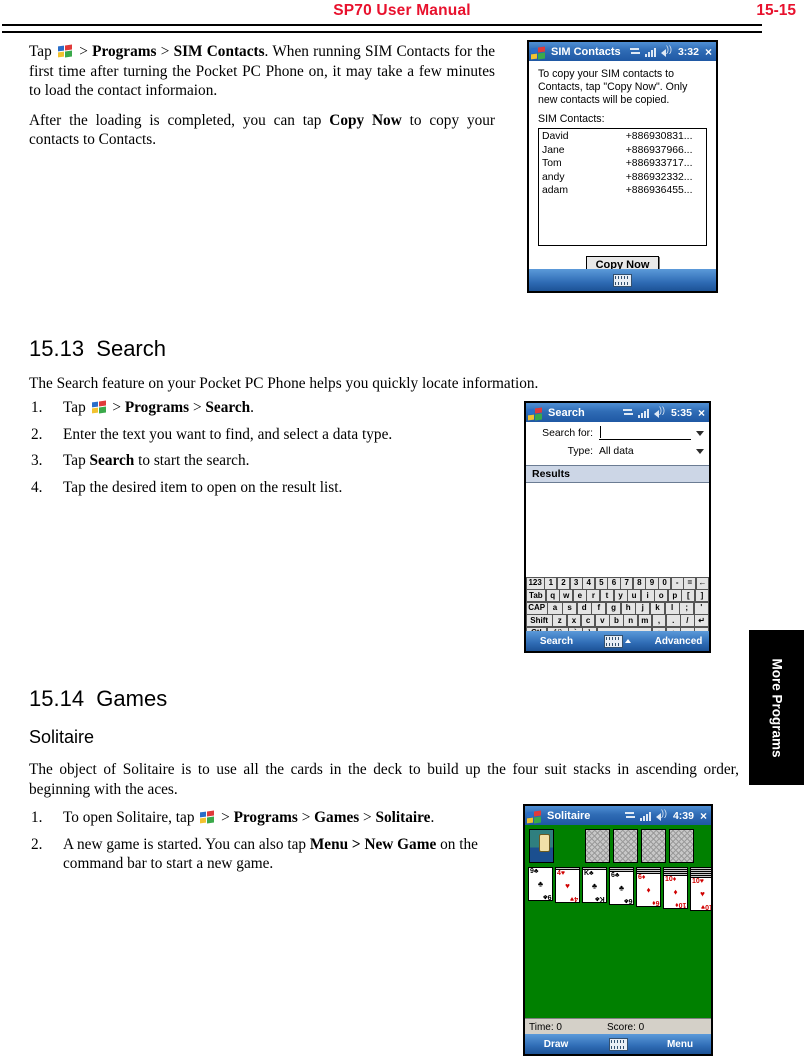  Describe the element at coordinates (648, 890) in the screenshot. I see `face-up-card: 6♦ ♦ 6♦` at that location.